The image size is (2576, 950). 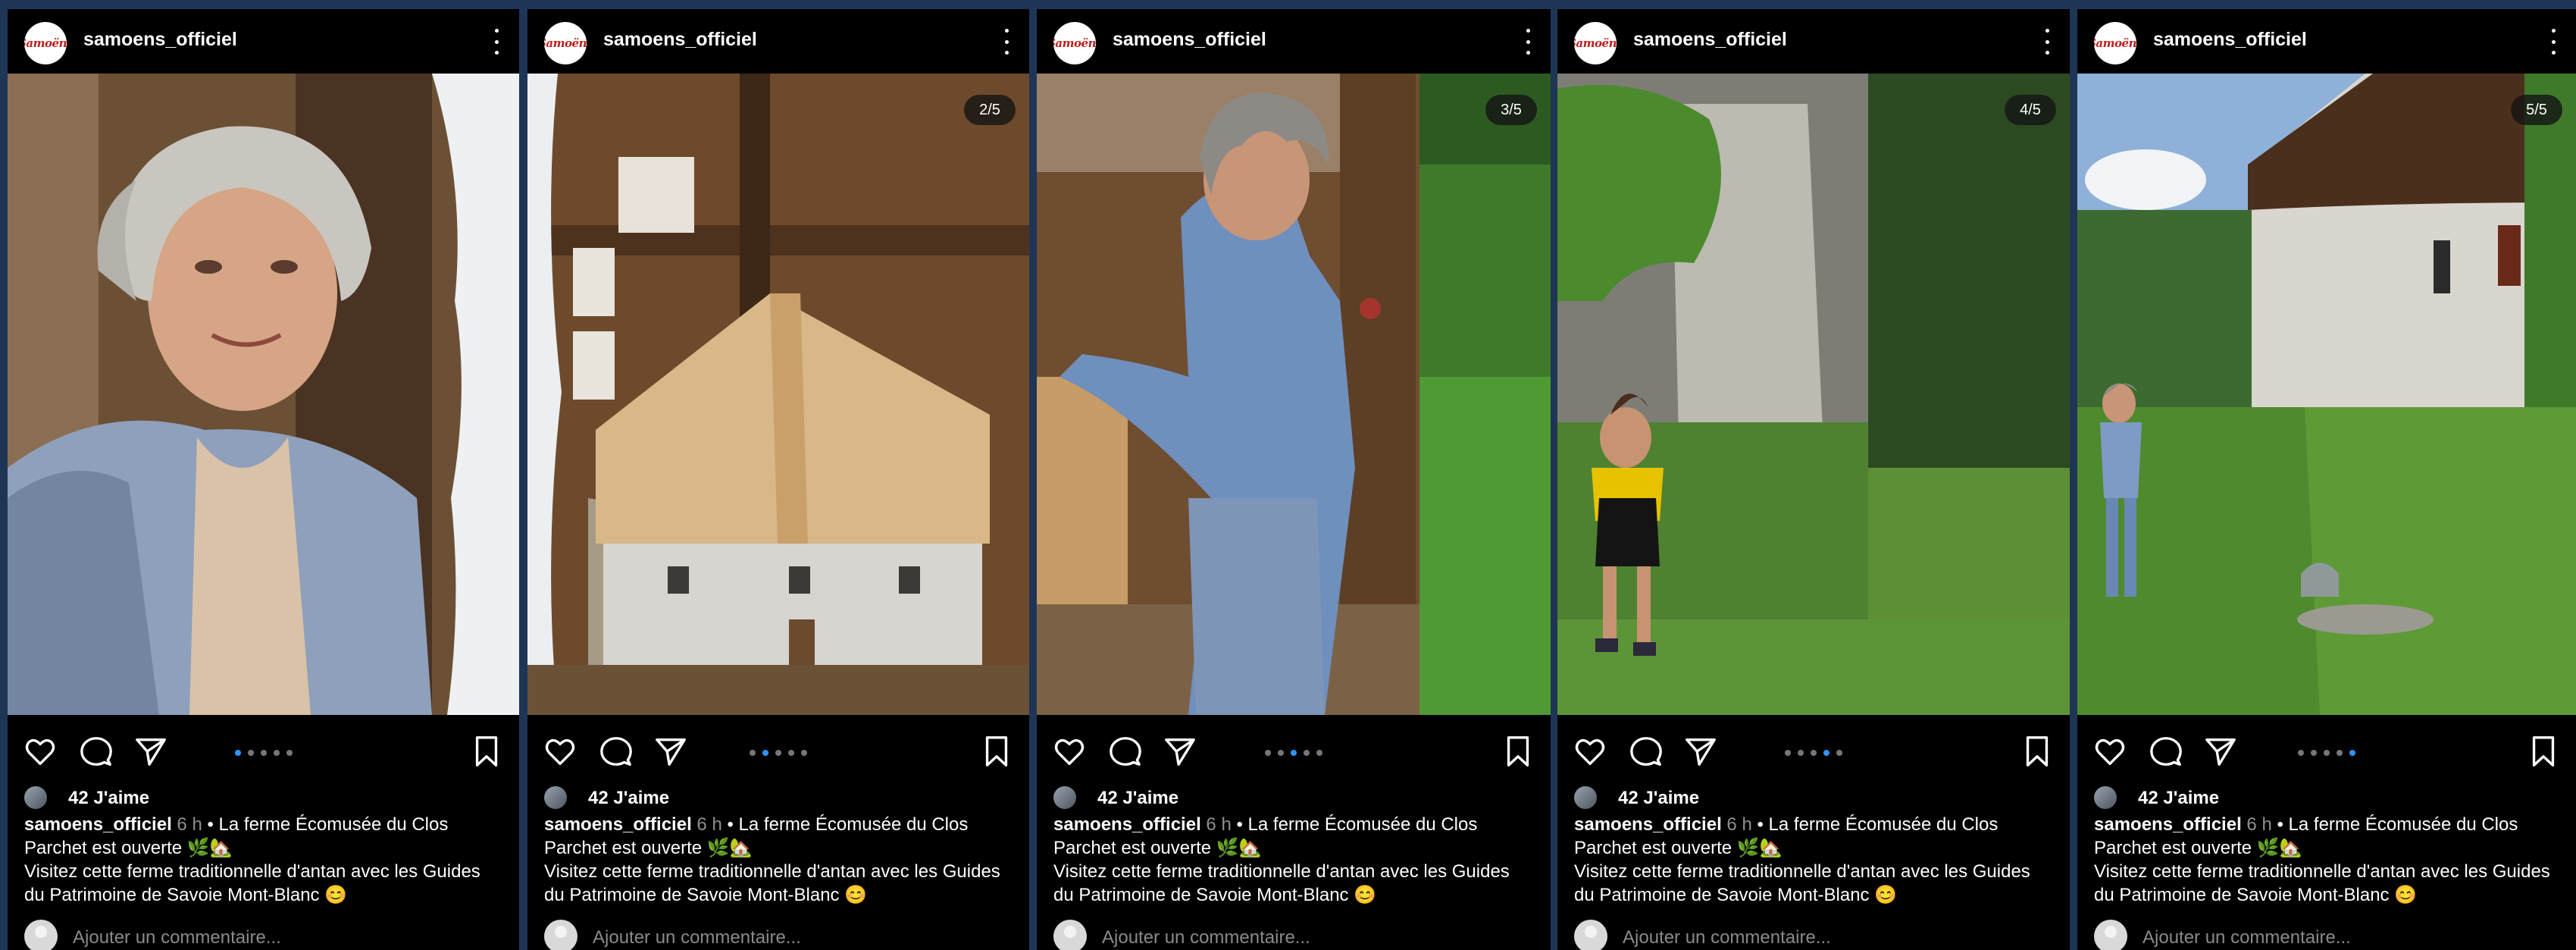 I want to click on photo-guide-ruins, so click(x=1813, y=394).